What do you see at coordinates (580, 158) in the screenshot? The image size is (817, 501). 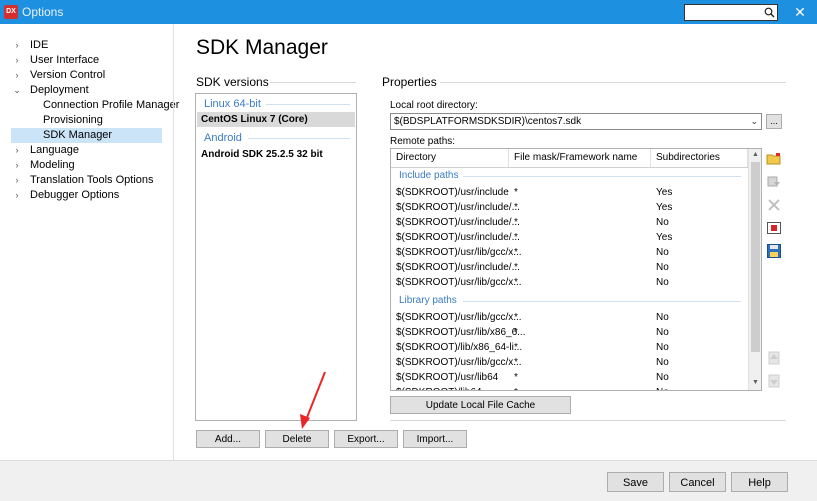 I see `column-file-mask: File mask/Framework name` at bounding box center [580, 158].